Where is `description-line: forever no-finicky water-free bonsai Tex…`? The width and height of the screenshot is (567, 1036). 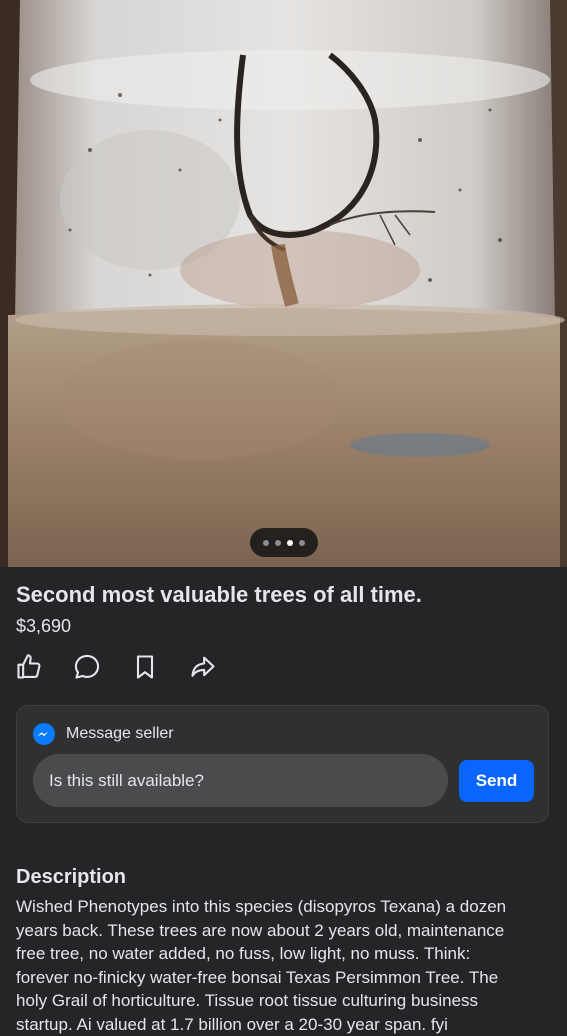 description-line: forever no-finicky water-free bonsai Tex… is located at coordinates (281, 978).